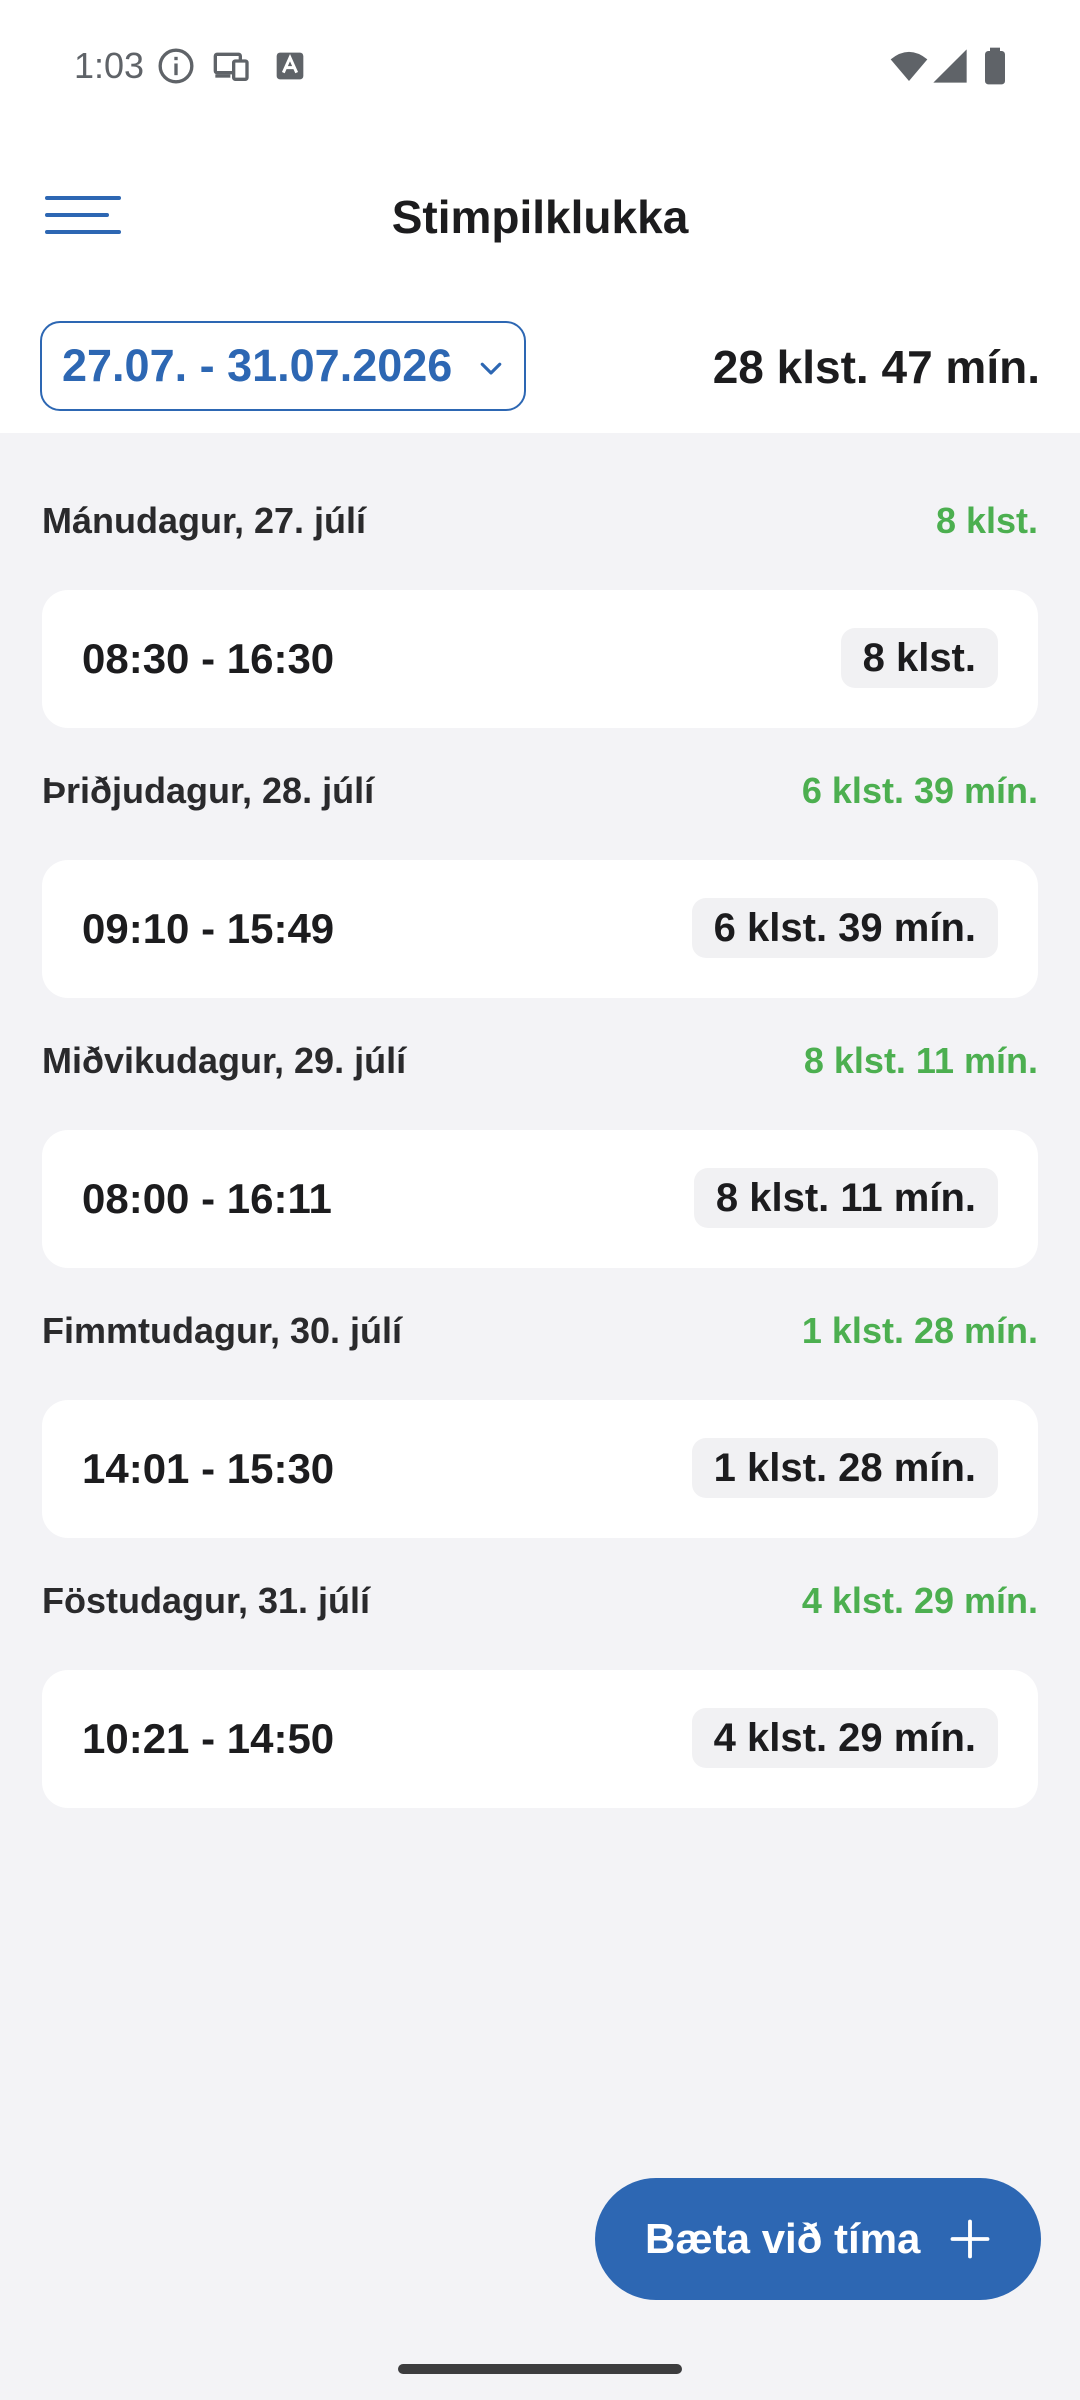 The width and height of the screenshot is (1080, 2400). What do you see at coordinates (986, 520) in the screenshot?
I see `day-total: 8 klst.` at bounding box center [986, 520].